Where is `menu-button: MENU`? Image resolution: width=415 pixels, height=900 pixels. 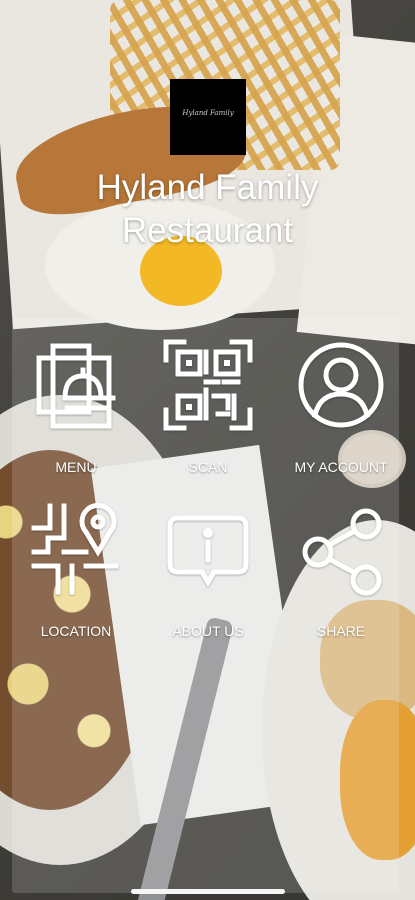 menu-button: MENU is located at coordinates (76, 406).